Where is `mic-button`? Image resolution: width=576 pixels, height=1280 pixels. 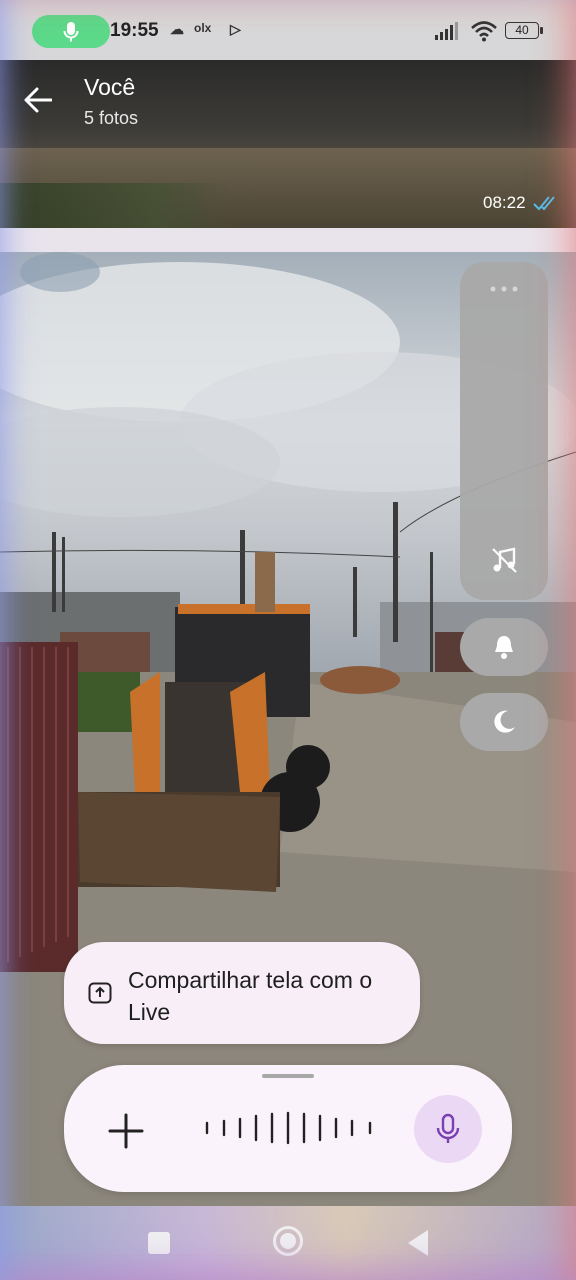
mic-button is located at coordinates (448, 1129).